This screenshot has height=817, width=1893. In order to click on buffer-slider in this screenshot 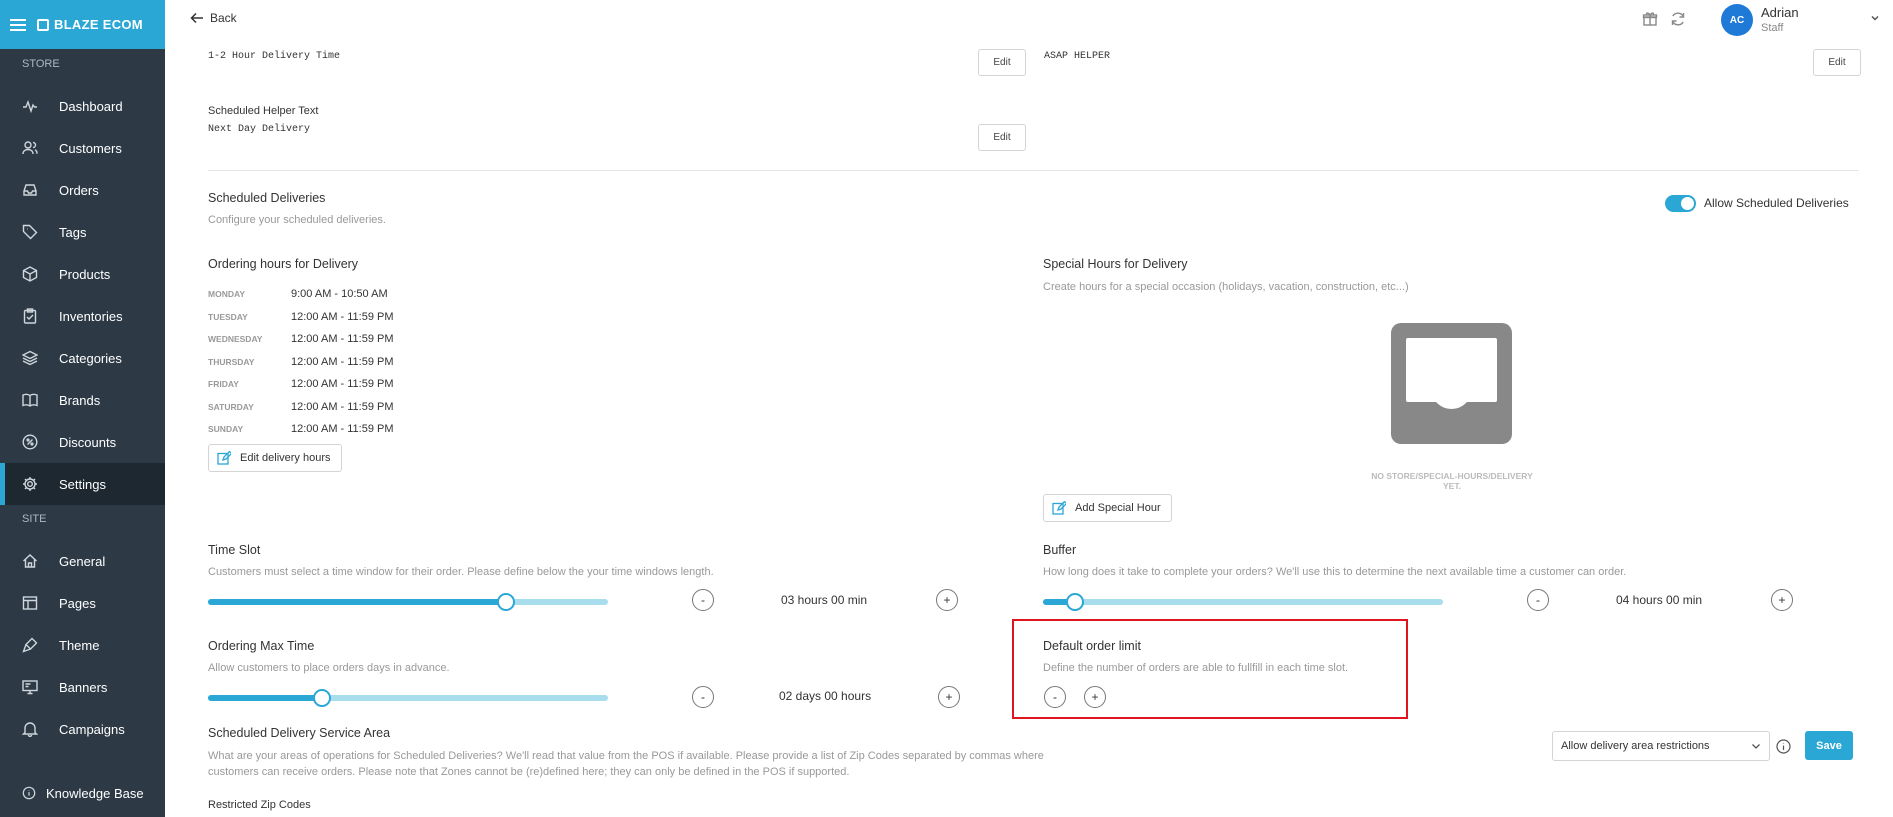, I will do `click(1243, 602)`.